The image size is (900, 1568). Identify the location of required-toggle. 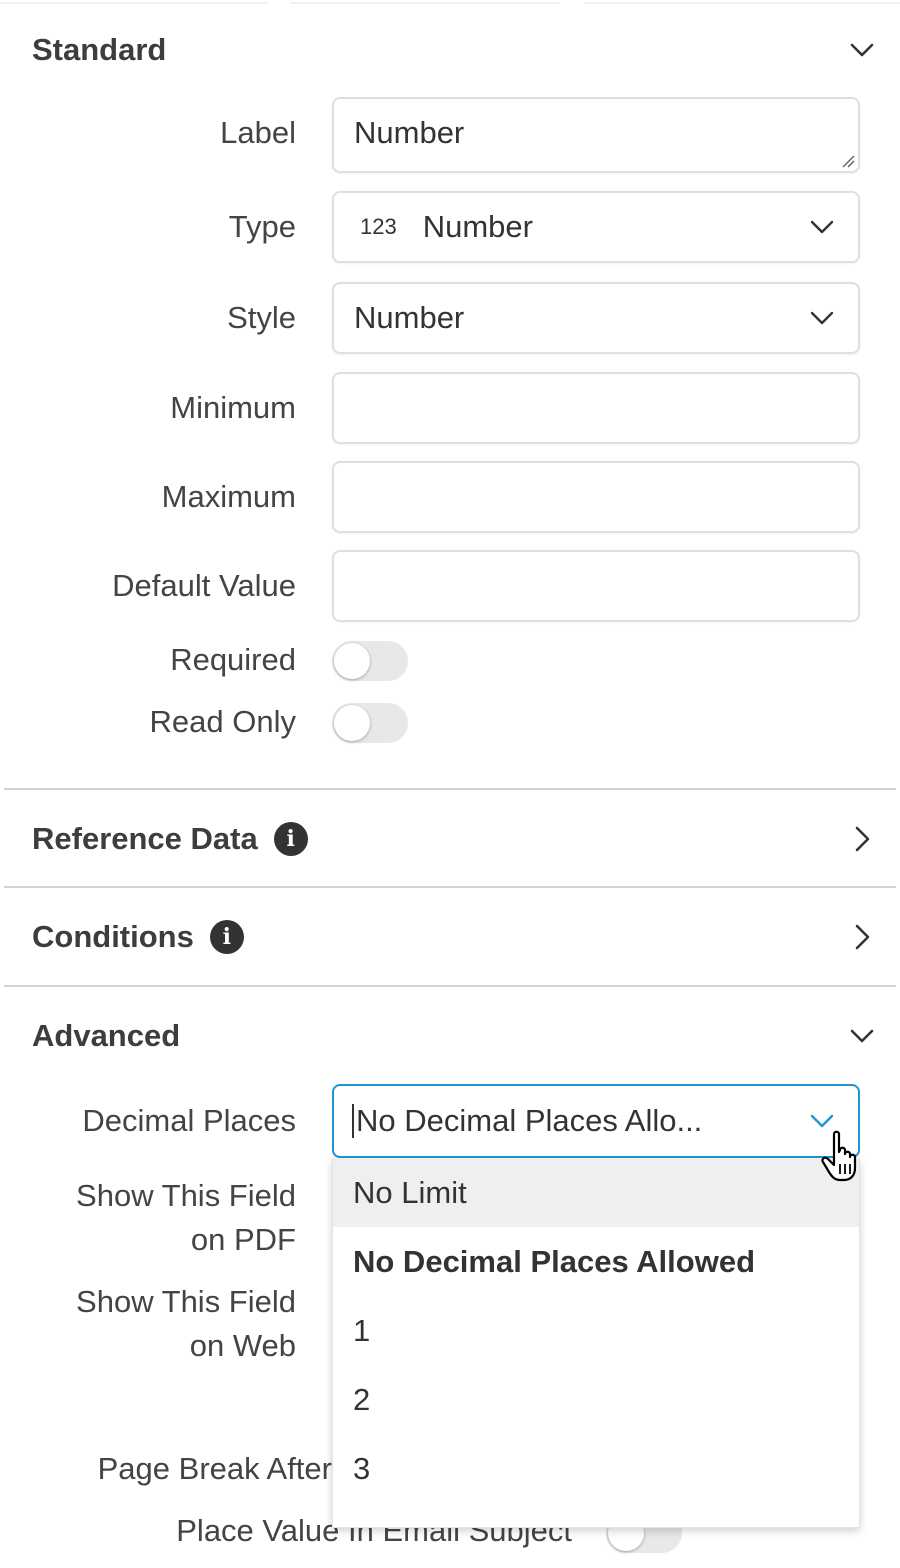
(370, 661).